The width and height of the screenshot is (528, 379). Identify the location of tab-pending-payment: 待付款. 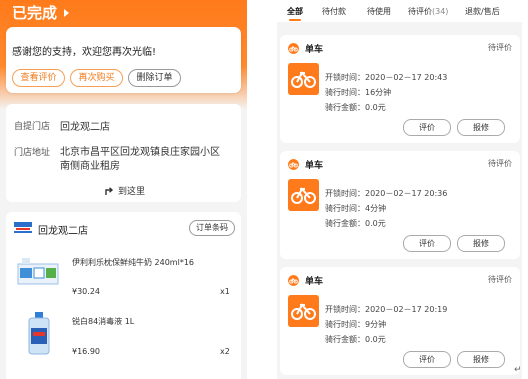
(334, 11).